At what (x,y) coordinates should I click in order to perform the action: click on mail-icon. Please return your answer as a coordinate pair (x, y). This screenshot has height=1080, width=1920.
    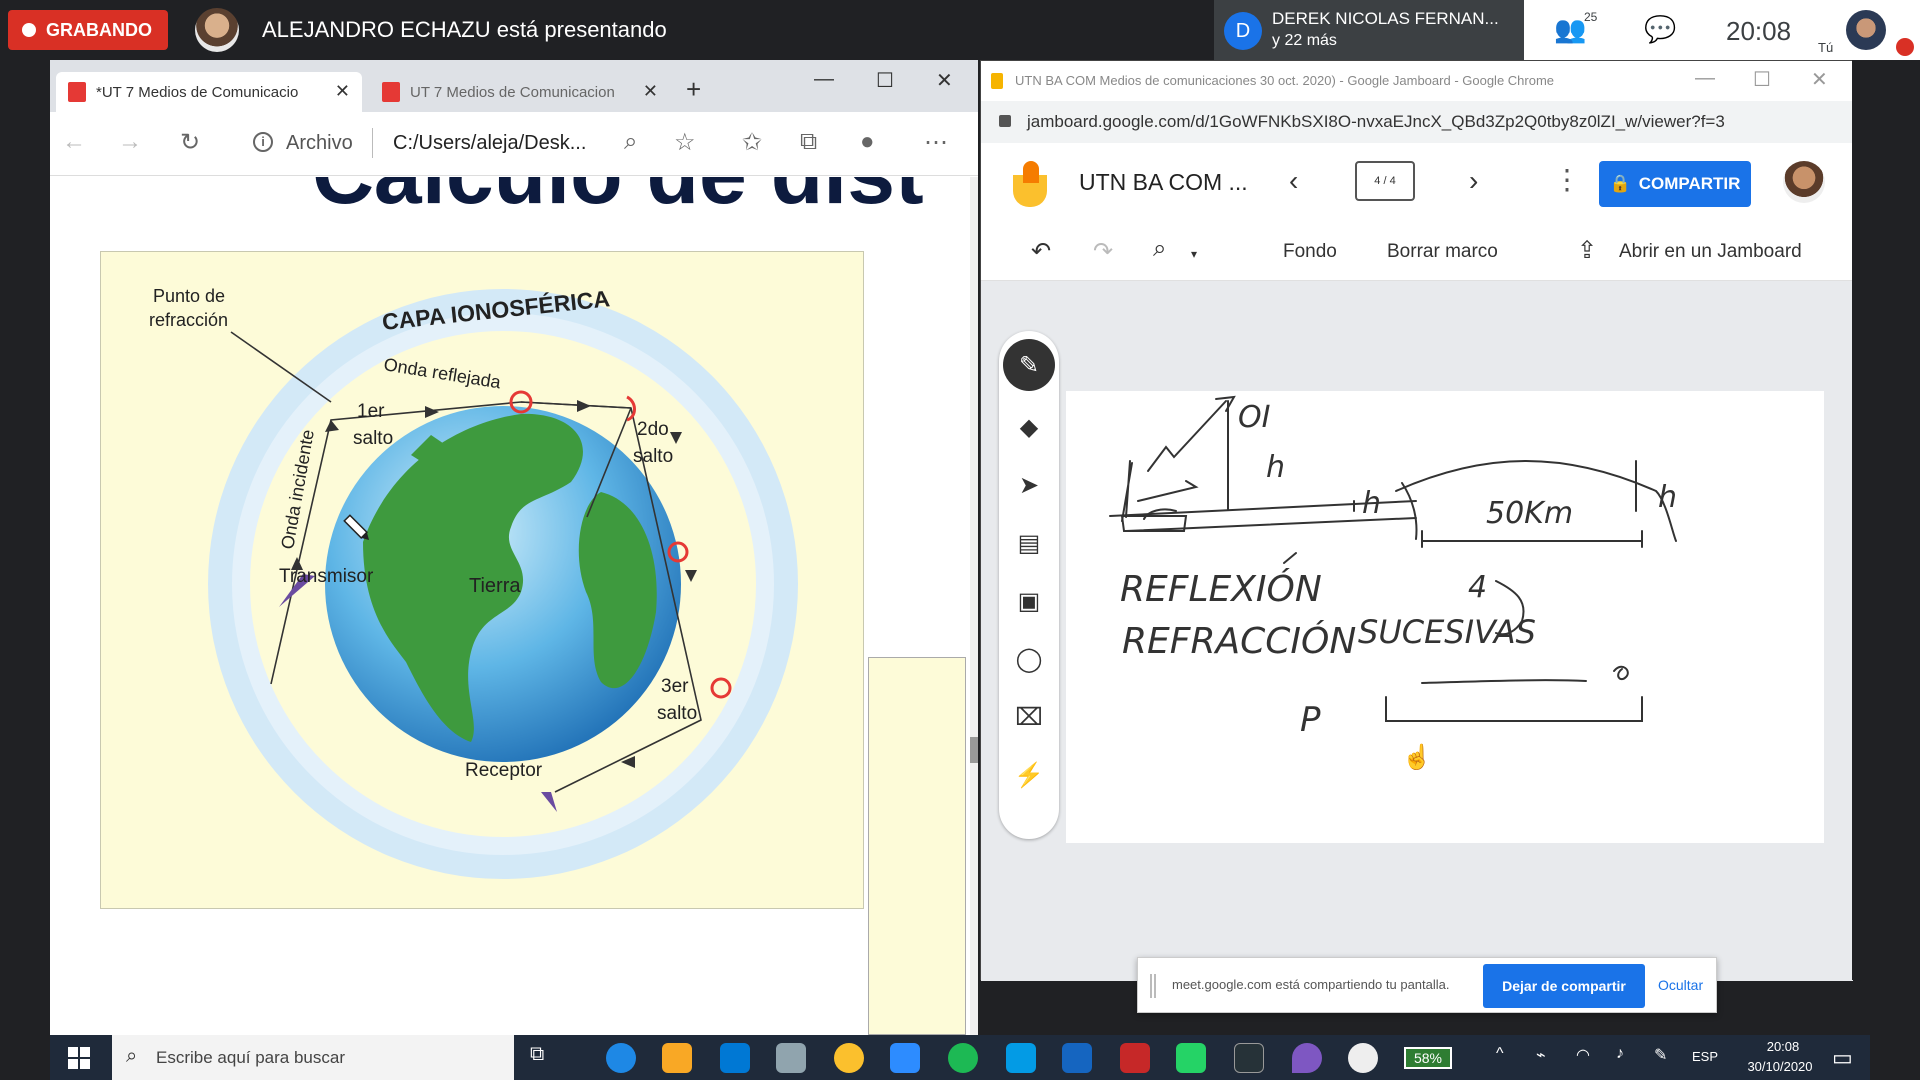
    Looking at the image, I should click on (1077, 1058).